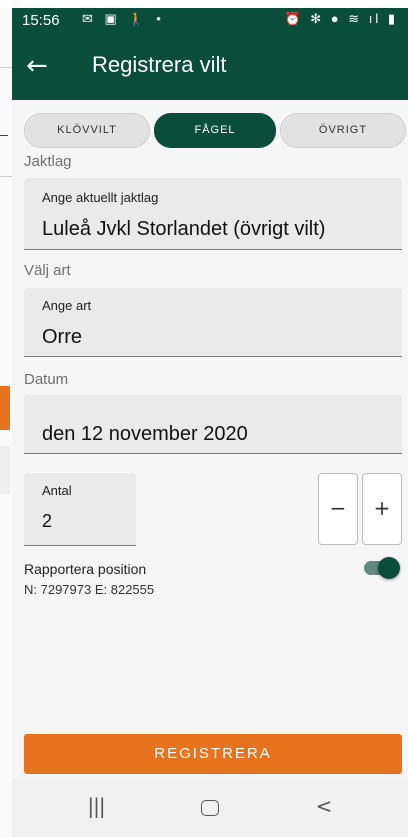 This screenshot has width=408, height=837. I want to click on notification-icons: ✉ ▣ 🚶 •, so click(123, 18).